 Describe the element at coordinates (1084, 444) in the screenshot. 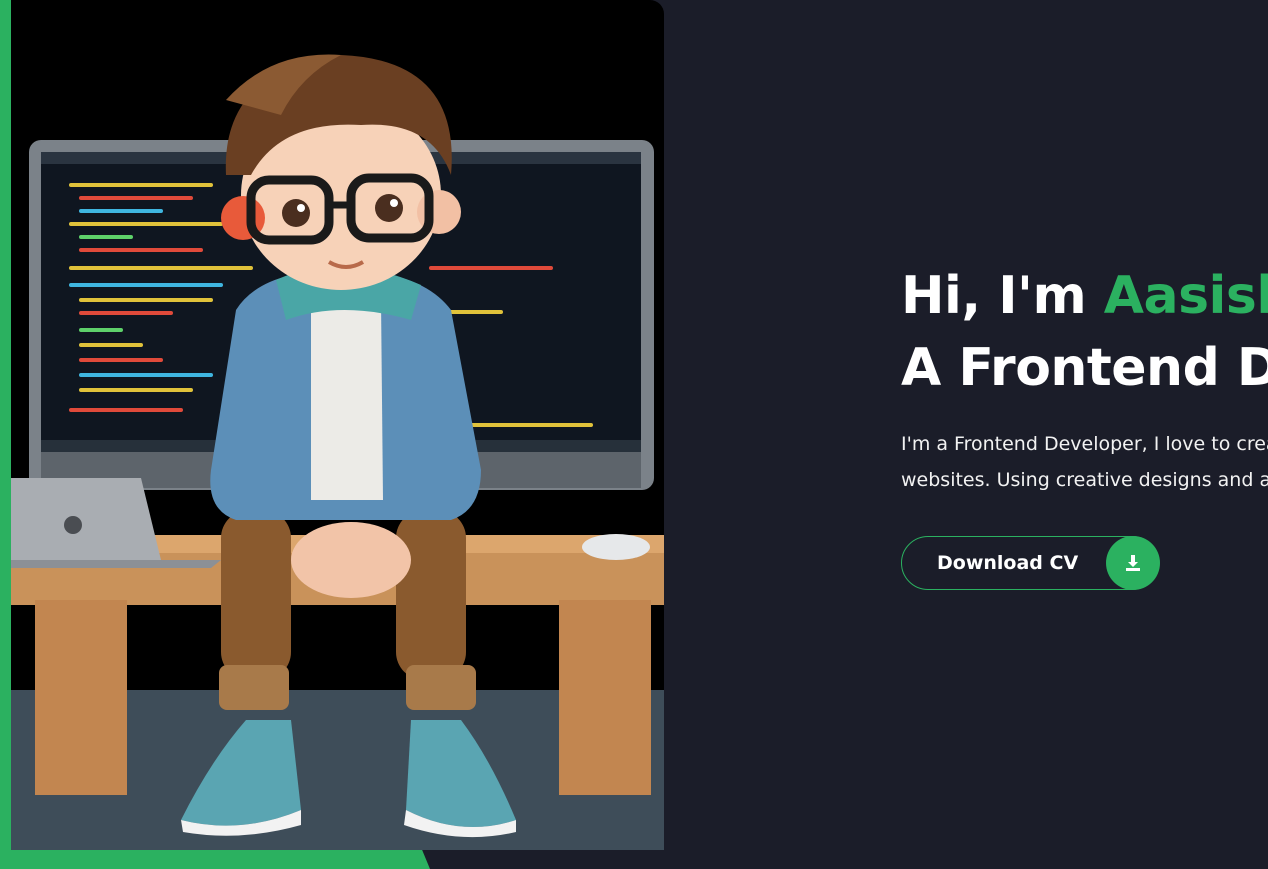

I see `description-line-1: I'm a Frontend Developer, I love to crea` at that location.